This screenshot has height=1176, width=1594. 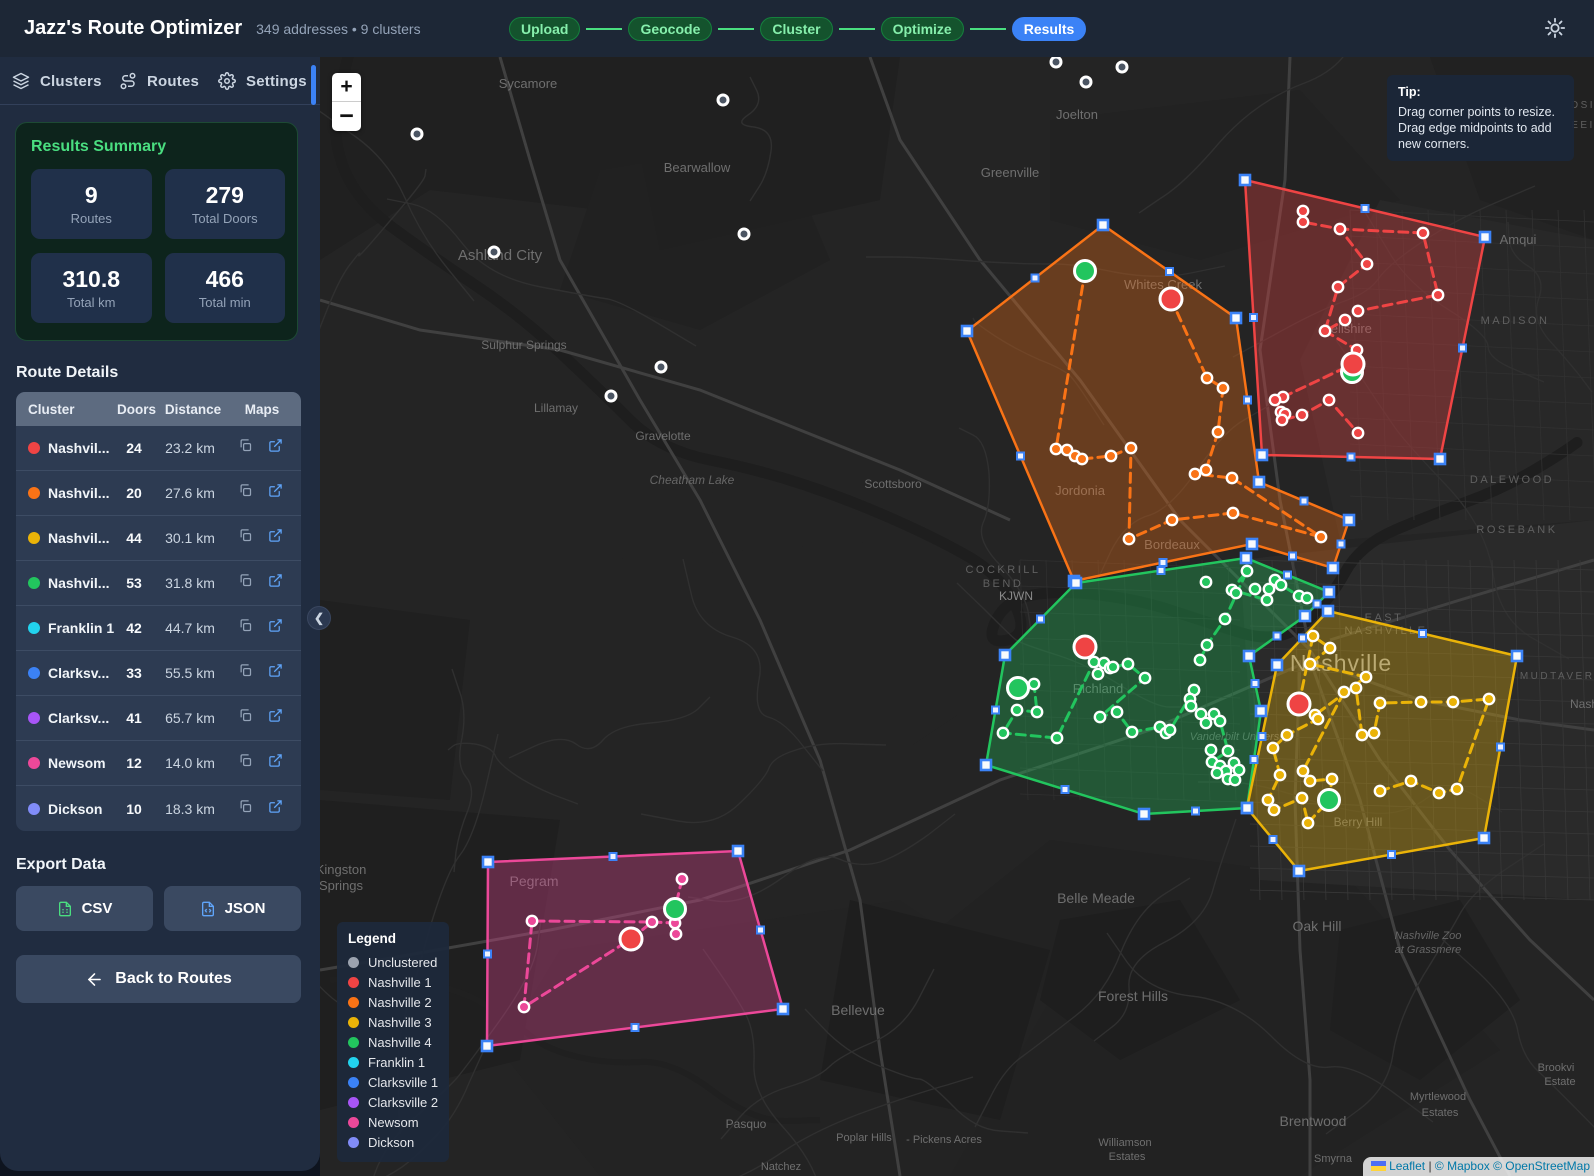 I want to click on svg-text: Kingston, so click(x=343, y=869).